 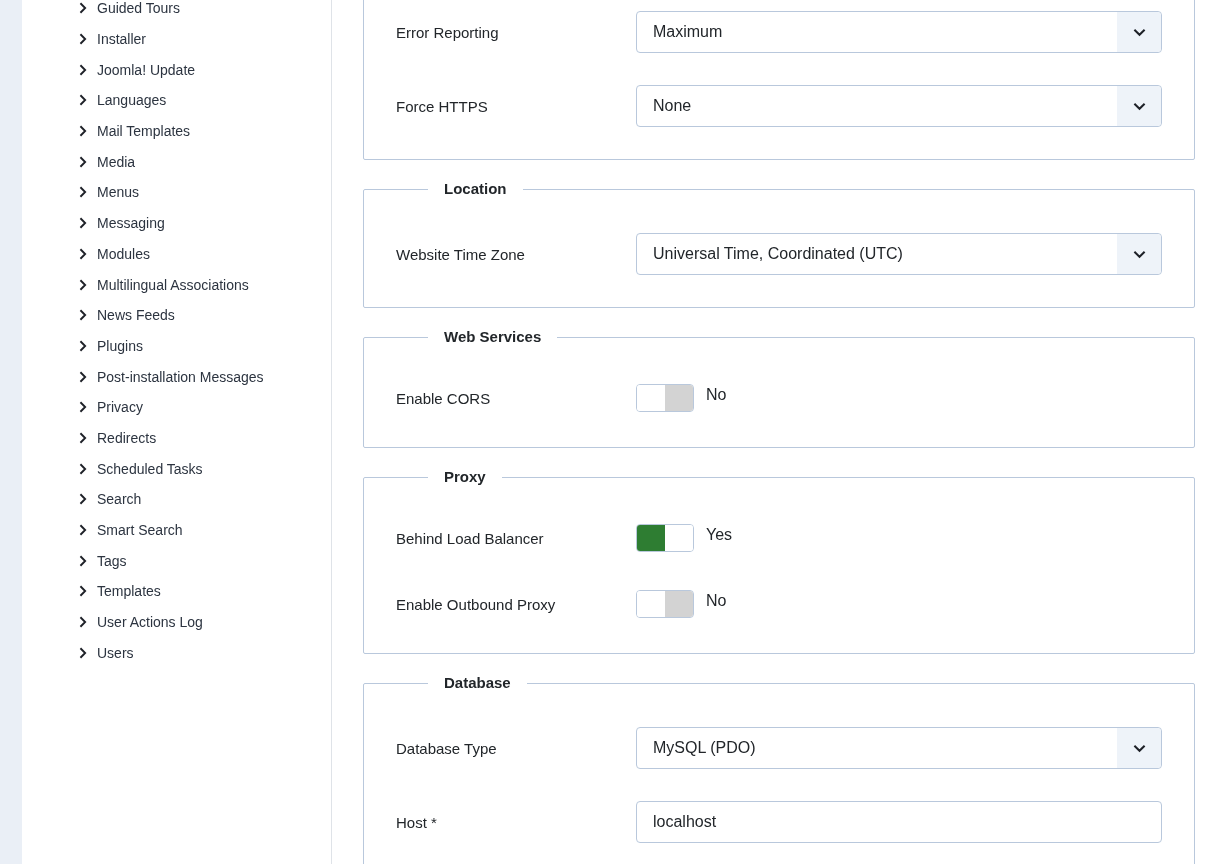 What do you see at coordinates (417, 822) in the screenshot?
I see `field-label: Host *` at bounding box center [417, 822].